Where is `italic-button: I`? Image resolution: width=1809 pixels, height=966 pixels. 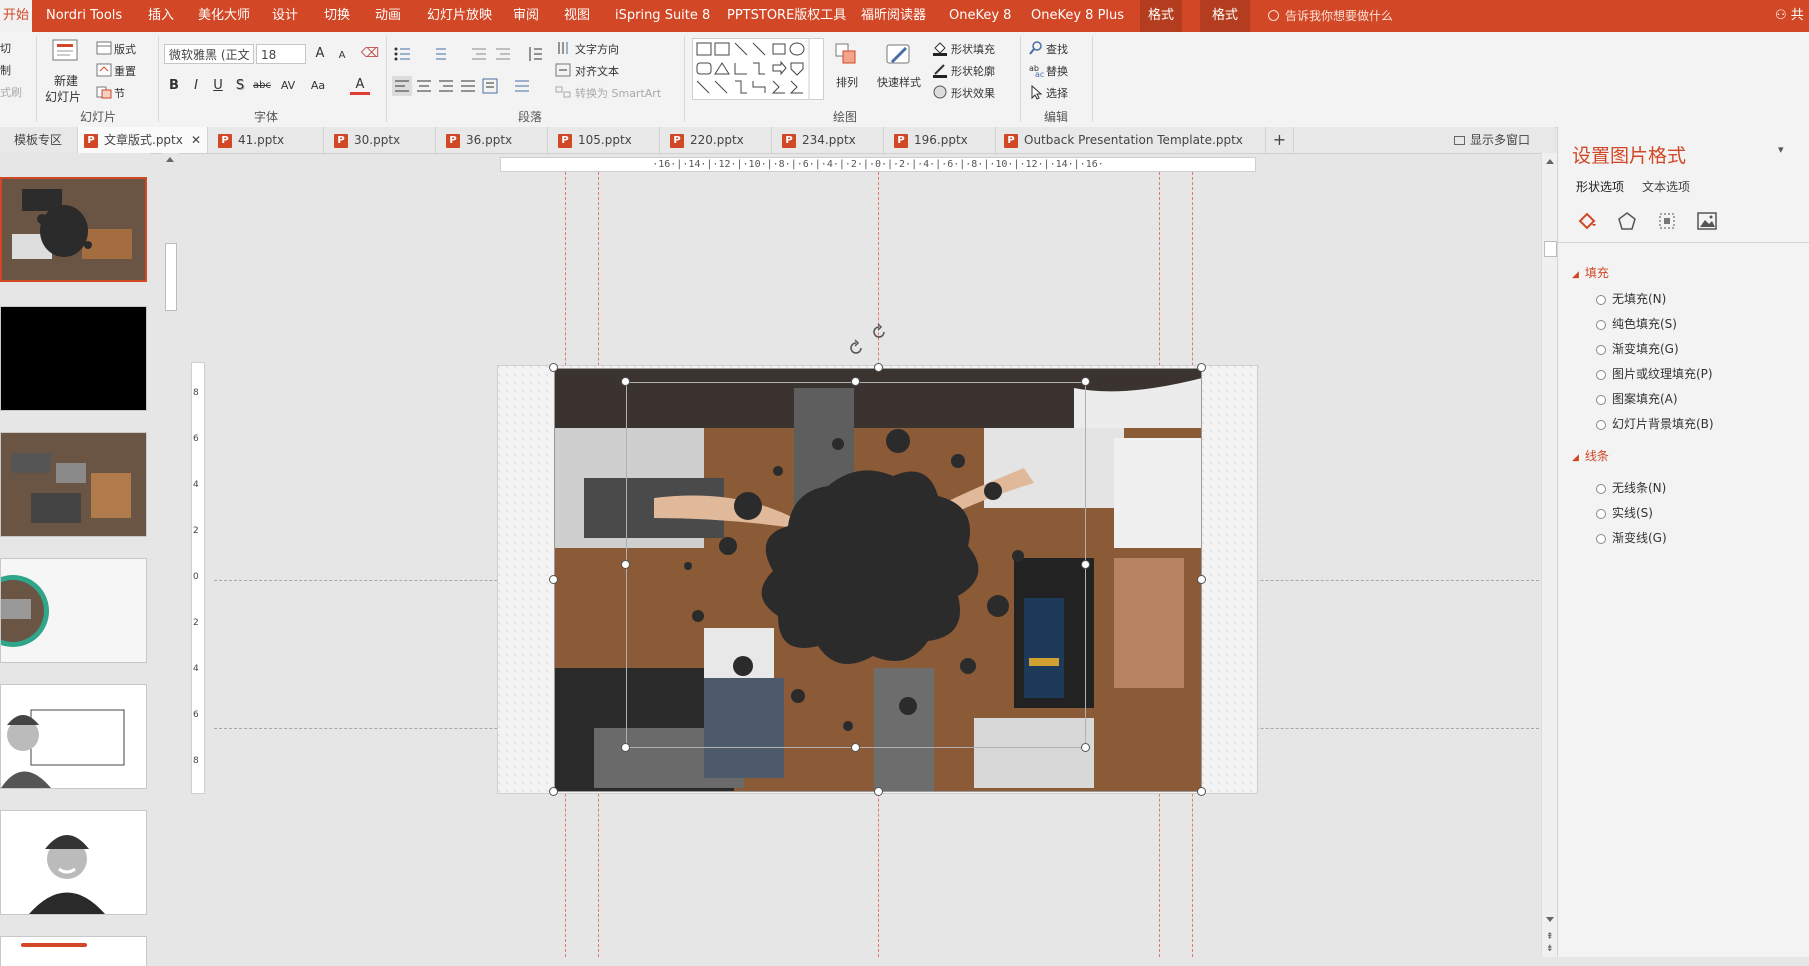
italic-button: I is located at coordinates (196, 86).